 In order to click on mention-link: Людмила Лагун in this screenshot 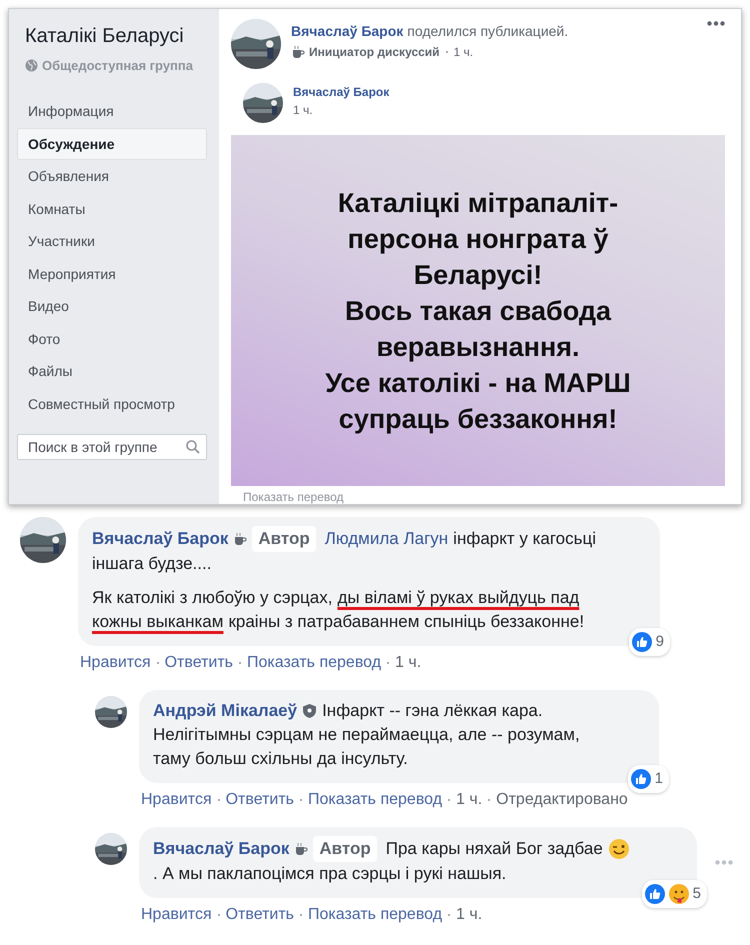, I will do `click(386, 539)`.